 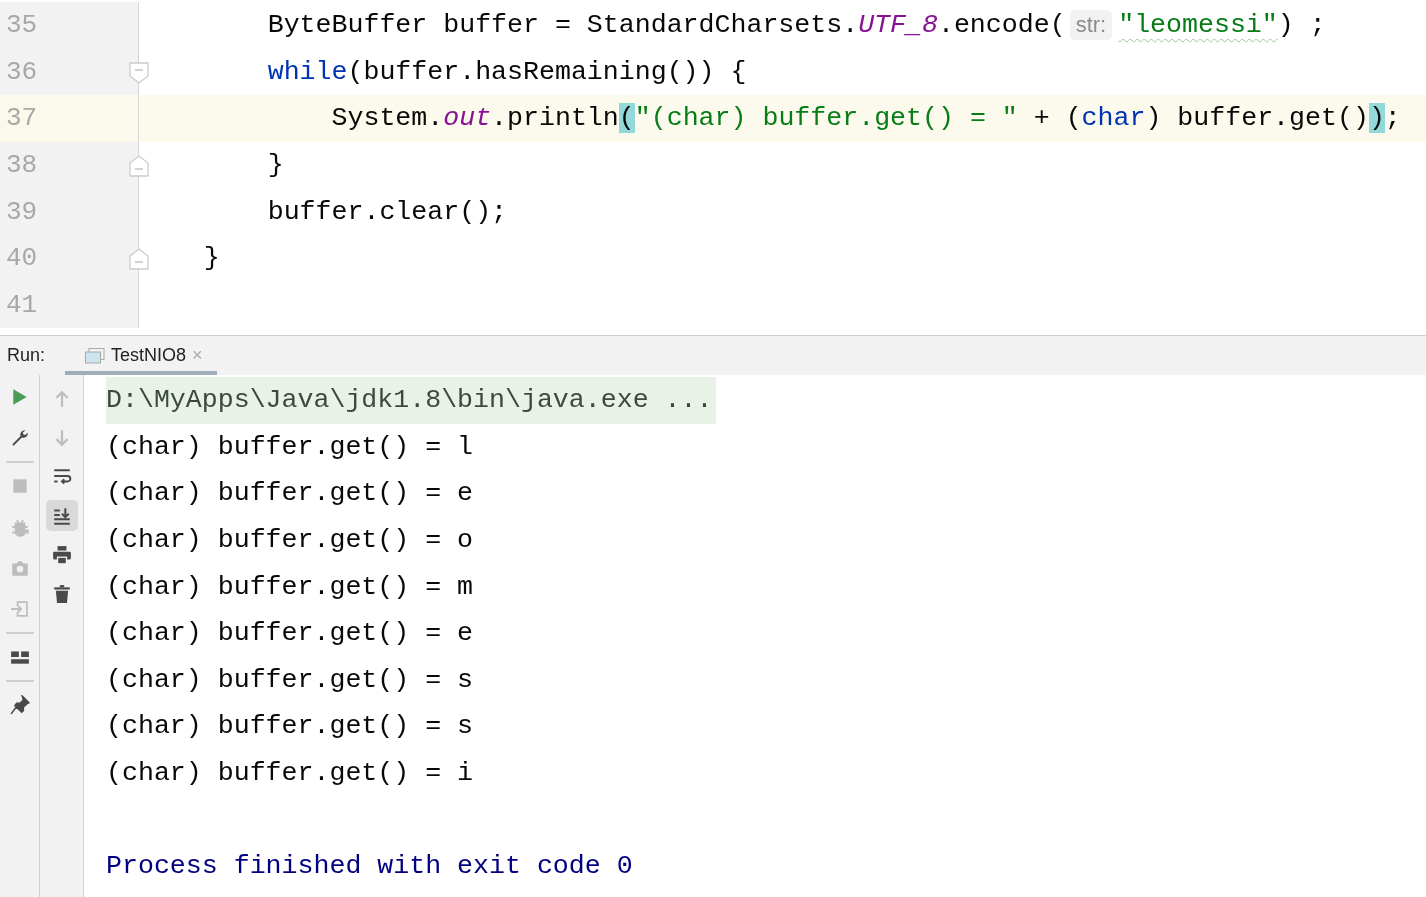 I want to click on window-icon, so click(x=95, y=355).